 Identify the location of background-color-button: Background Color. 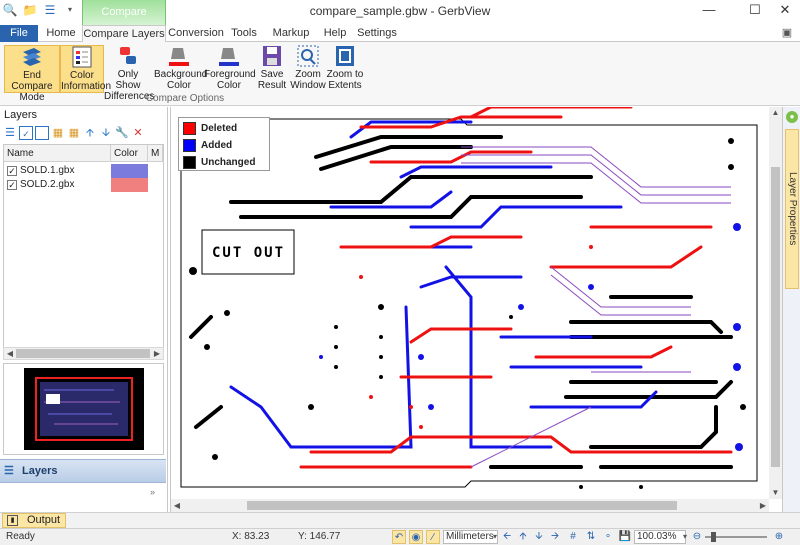
(181, 69).